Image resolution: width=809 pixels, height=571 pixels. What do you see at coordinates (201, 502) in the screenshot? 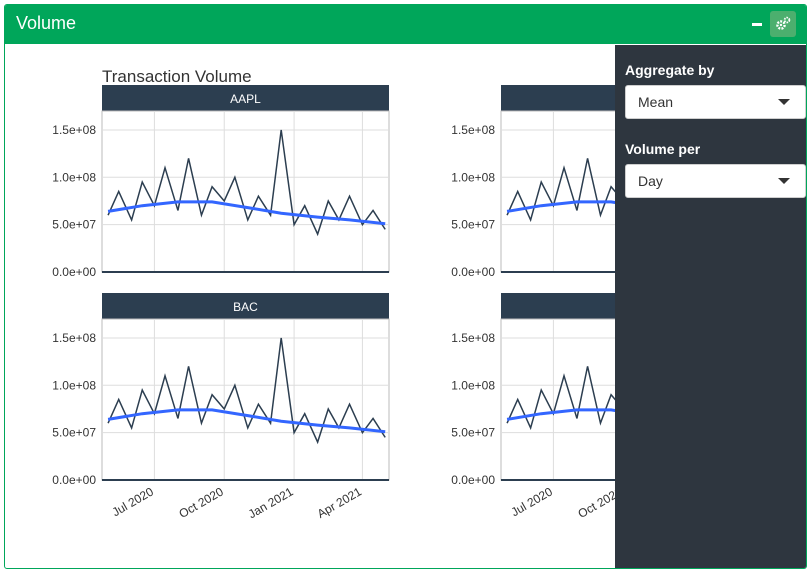
I see `x-tick-label: Oct 2020` at bounding box center [201, 502].